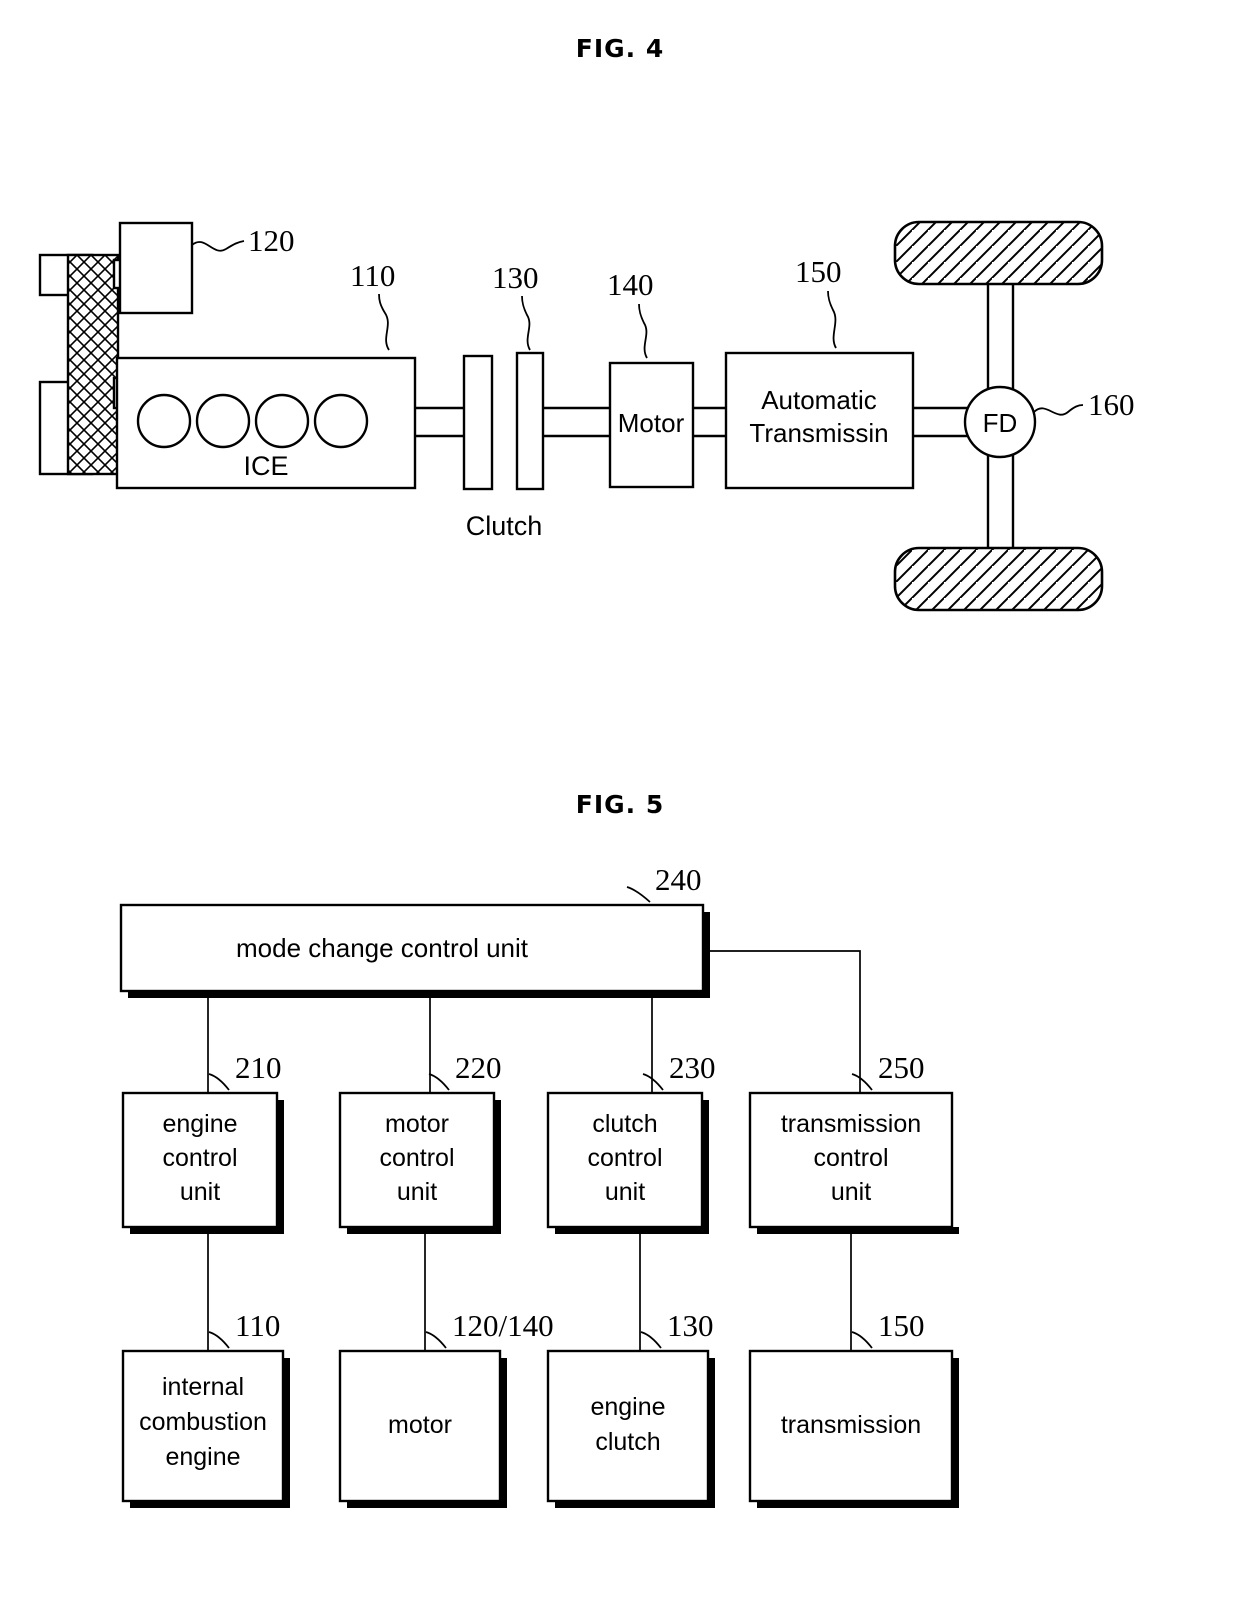 The height and width of the screenshot is (1618, 1240). What do you see at coordinates (620, 804) in the screenshot?
I see `figure-5-title: FIG. 5` at bounding box center [620, 804].